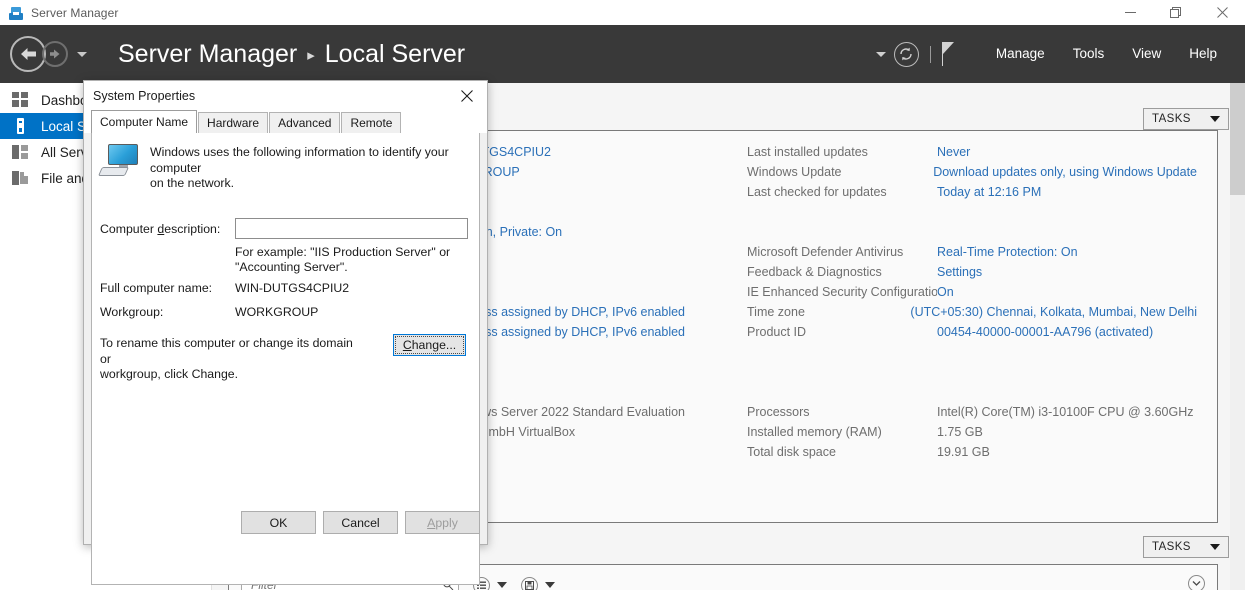 This screenshot has height=590, width=1245. What do you see at coordinates (20, 100) in the screenshot?
I see `dashboard-icon` at bounding box center [20, 100].